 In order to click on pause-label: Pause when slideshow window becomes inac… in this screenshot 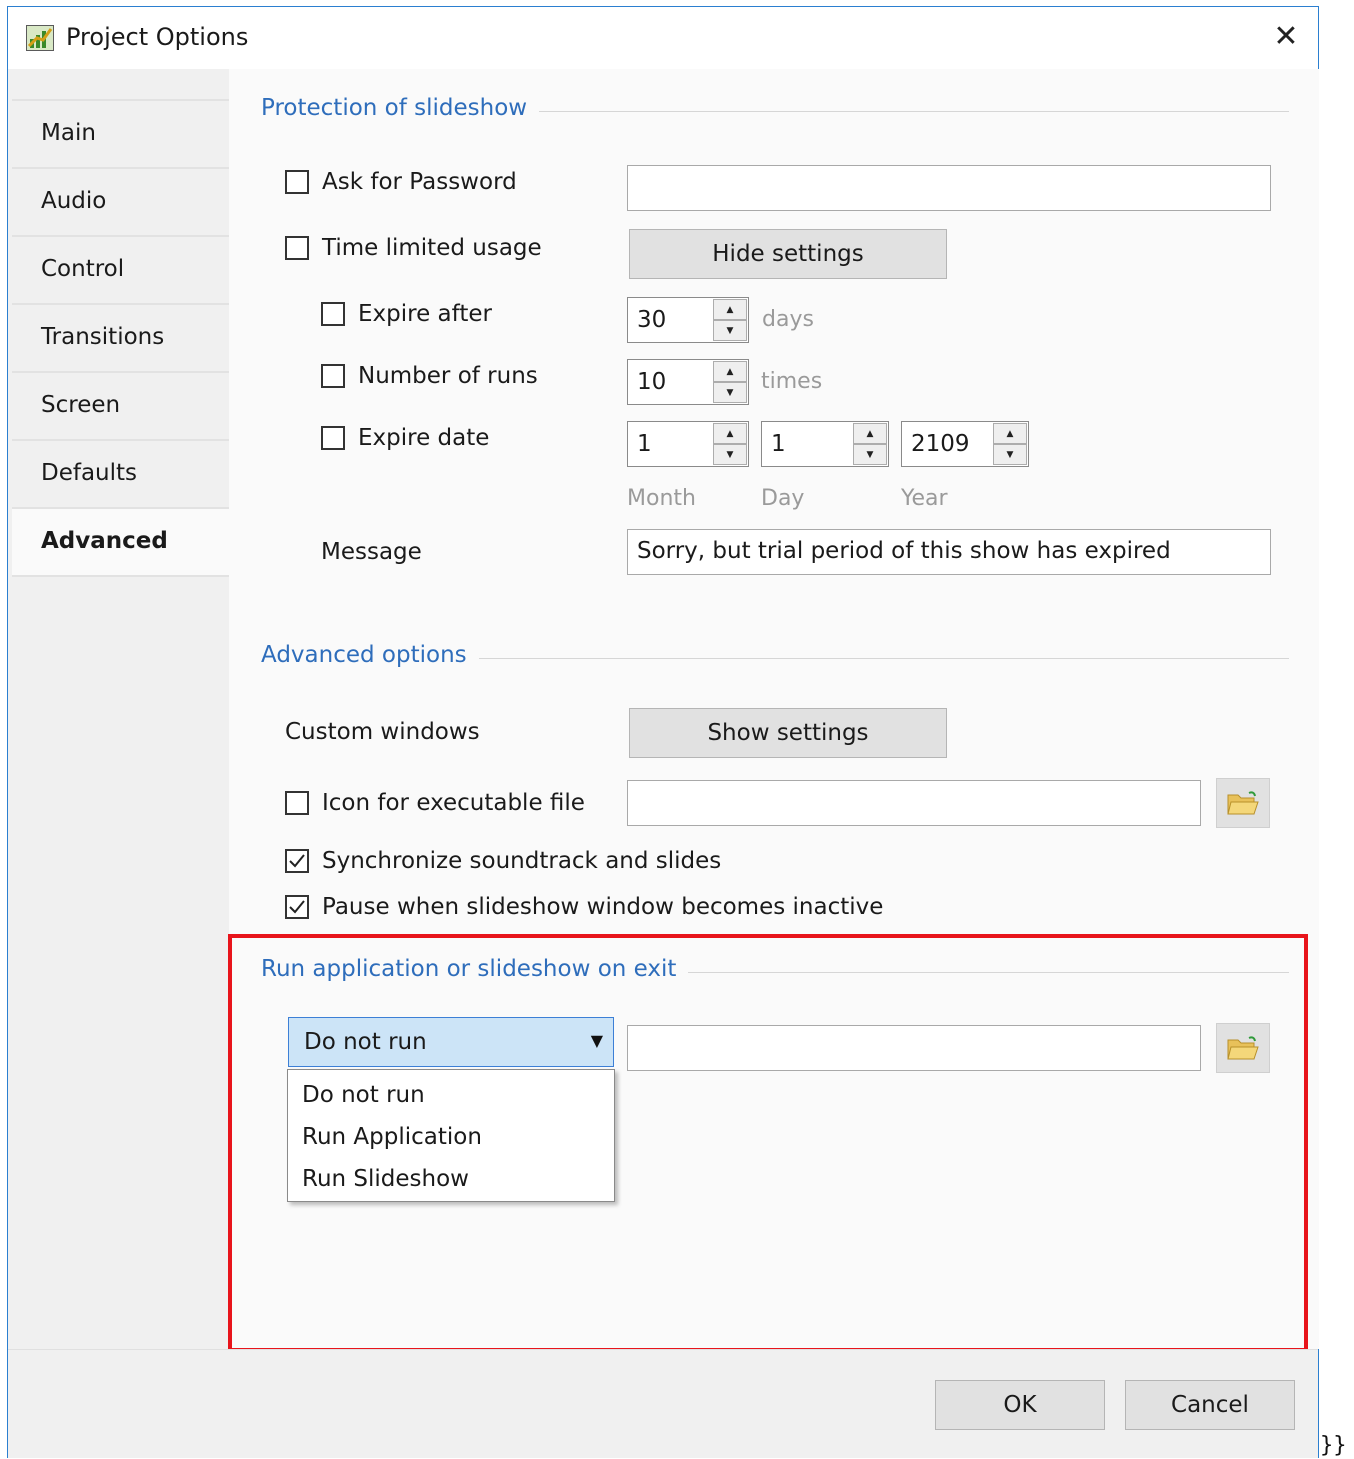, I will do `click(603, 907)`.